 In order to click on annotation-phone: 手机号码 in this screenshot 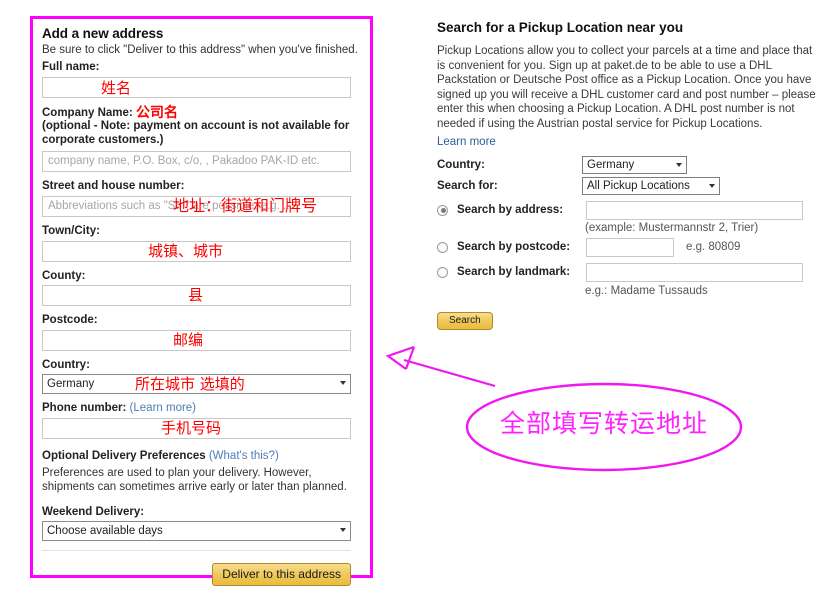, I will do `click(191, 427)`.